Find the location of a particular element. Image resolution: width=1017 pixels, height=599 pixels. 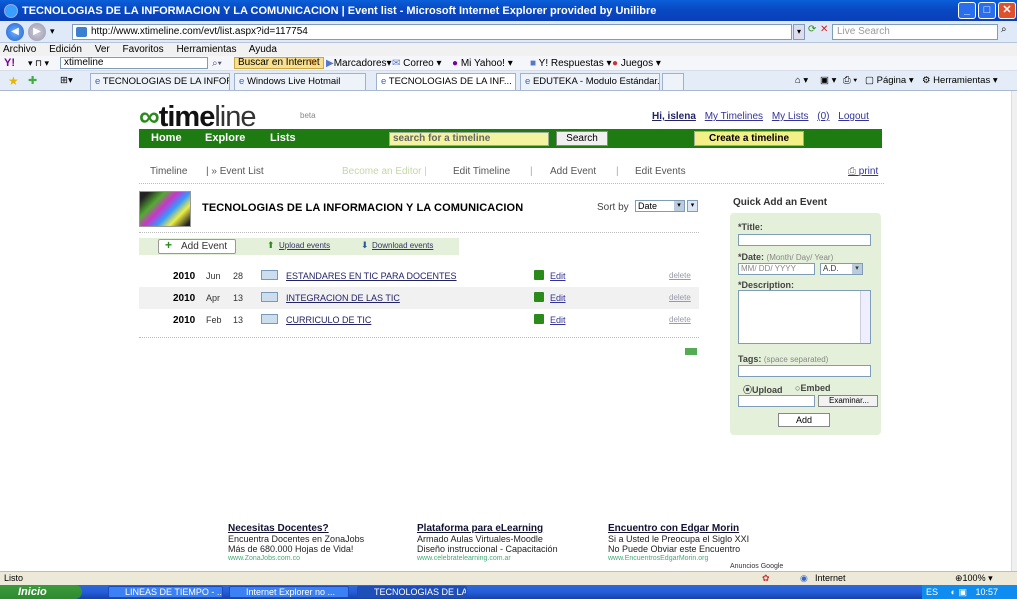

menu-archivo: Archivo is located at coordinates (19, 49).